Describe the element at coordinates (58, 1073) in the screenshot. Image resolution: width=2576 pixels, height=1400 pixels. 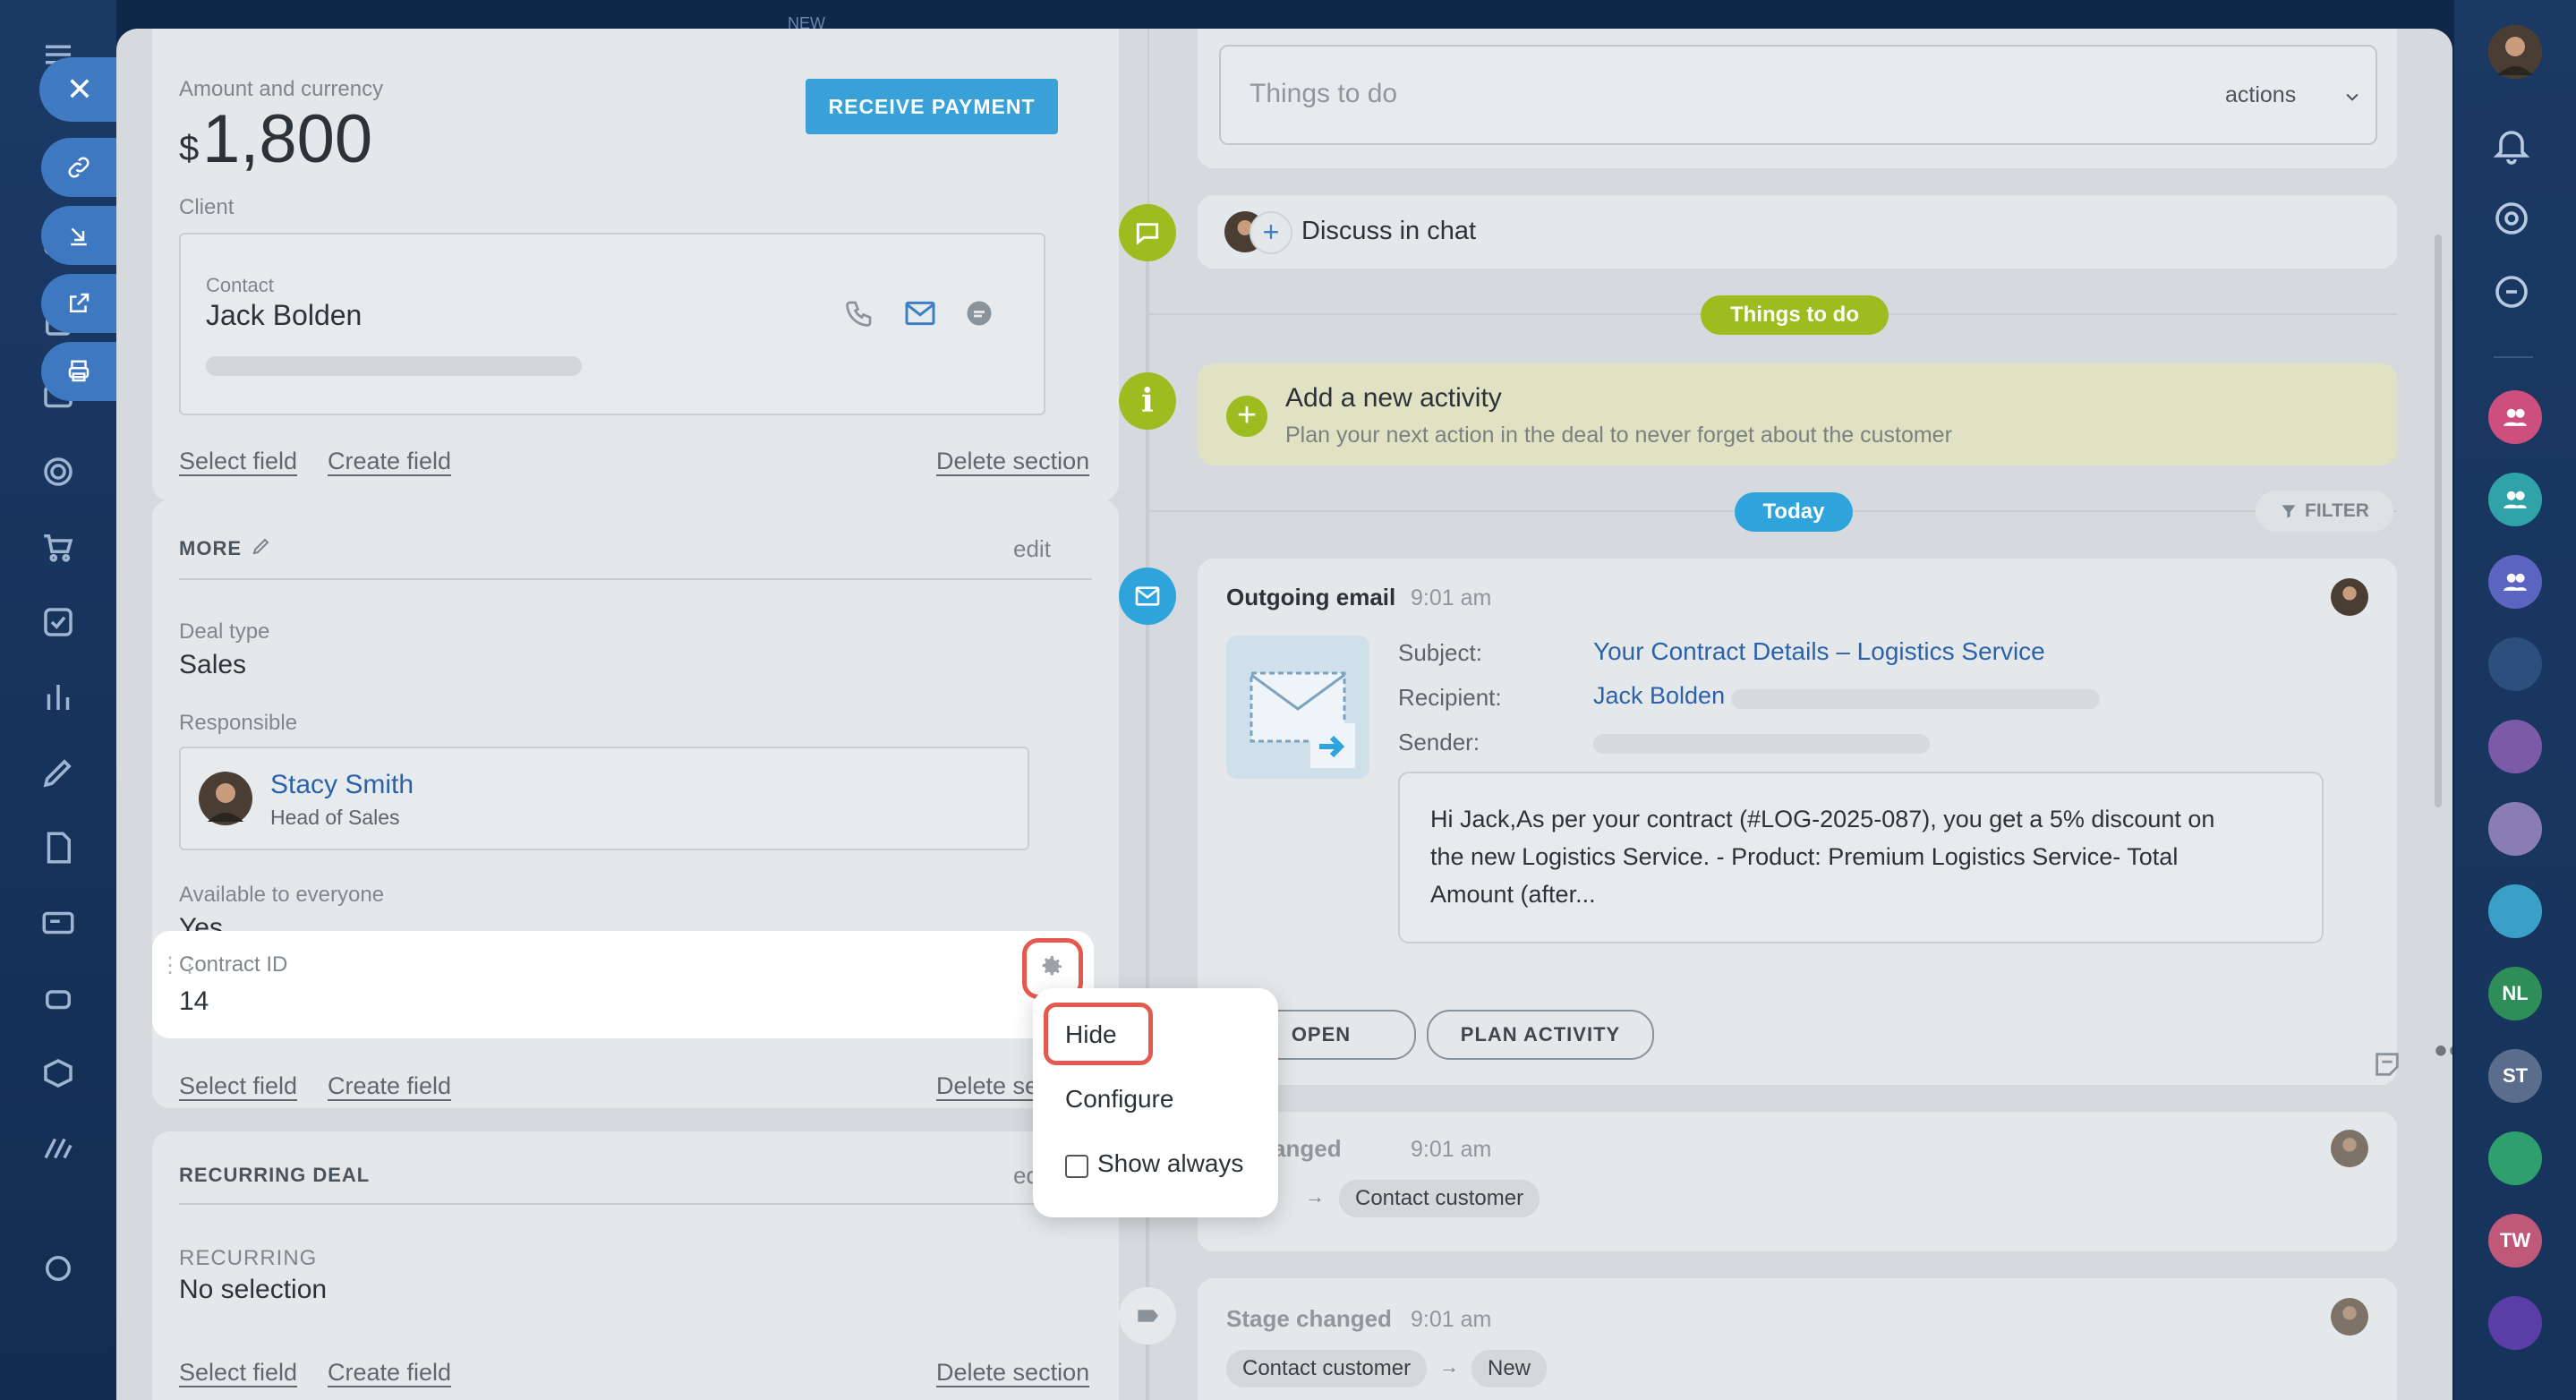
I see `box-icon` at that location.